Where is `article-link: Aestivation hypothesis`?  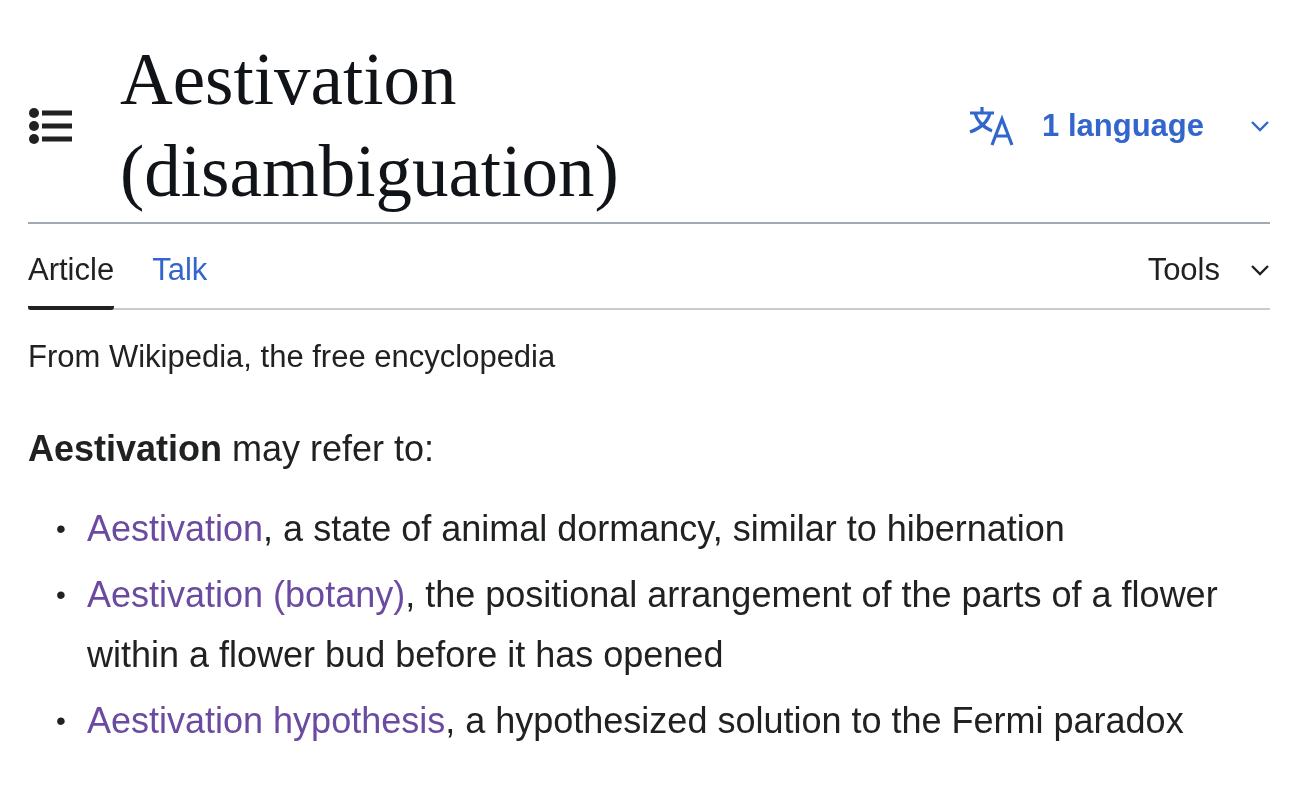 article-link: Aestivation hypothesis is located at coordinates (266, 720).